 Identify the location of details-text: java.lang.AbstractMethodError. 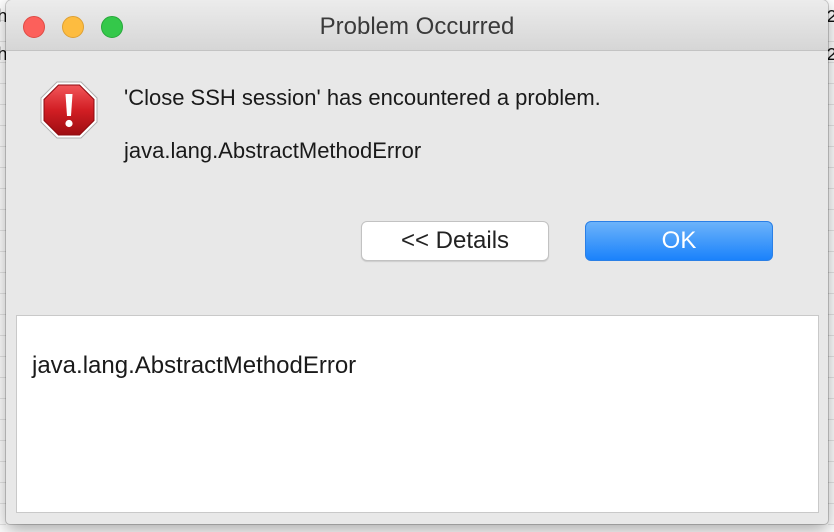
(194, 365).